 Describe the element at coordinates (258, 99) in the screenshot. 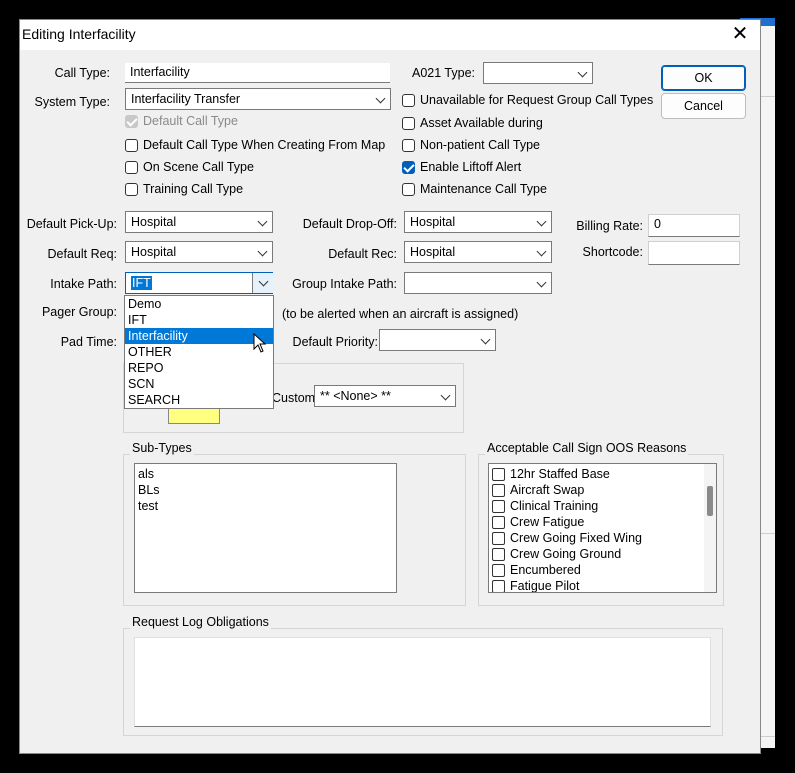

I see `system-type-select: Interfacility Transfer` at that location.